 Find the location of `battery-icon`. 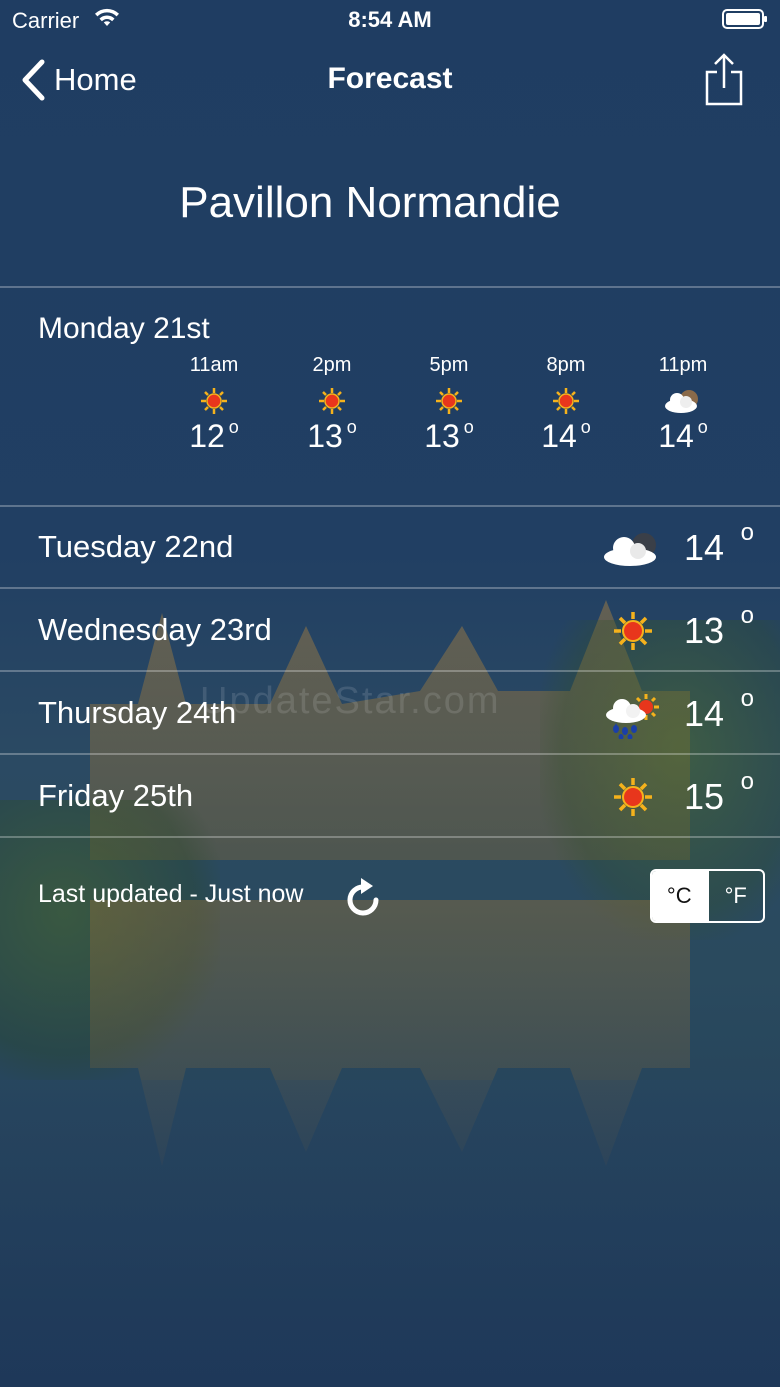

battery-icon is located at coordinates (744, 19).